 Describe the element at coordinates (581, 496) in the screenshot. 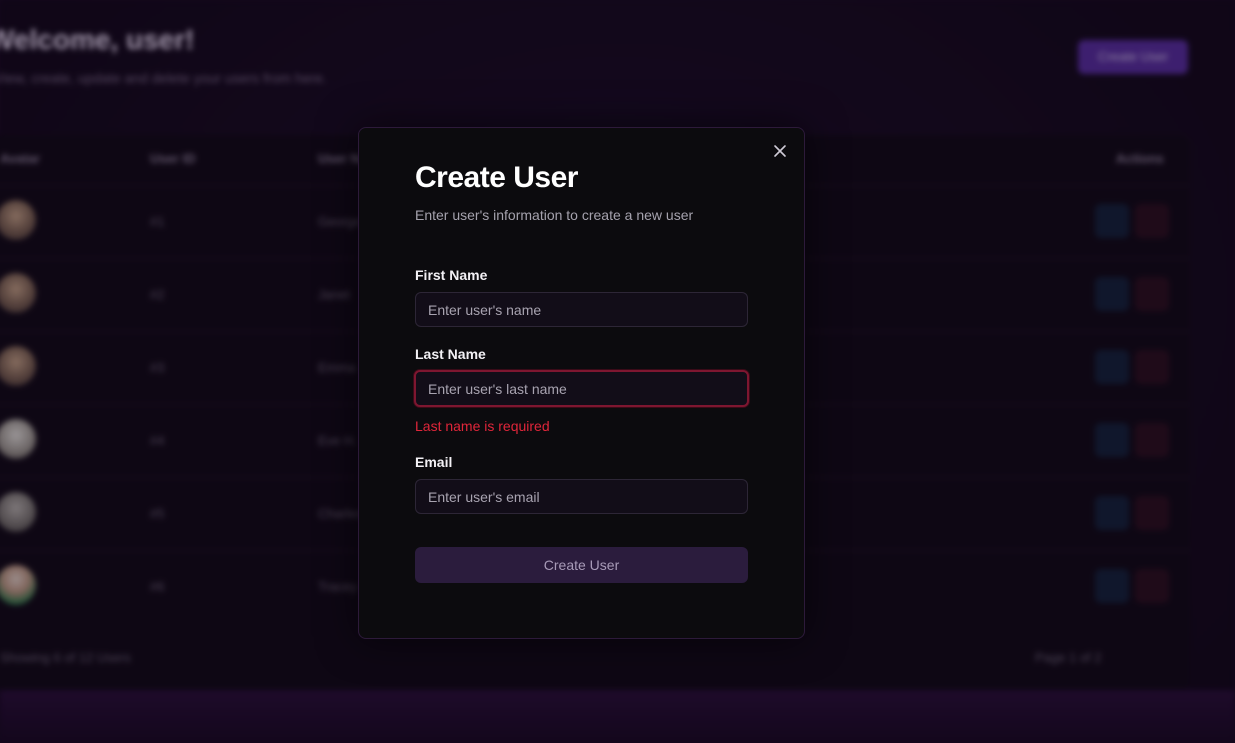

I see `email-input` at that location.